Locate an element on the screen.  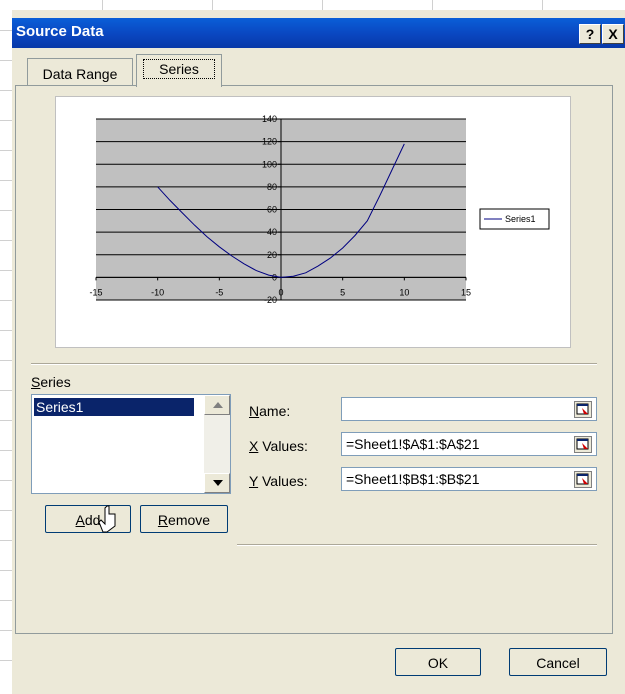
series-list-label: Series is located at coordinates (51, 382).